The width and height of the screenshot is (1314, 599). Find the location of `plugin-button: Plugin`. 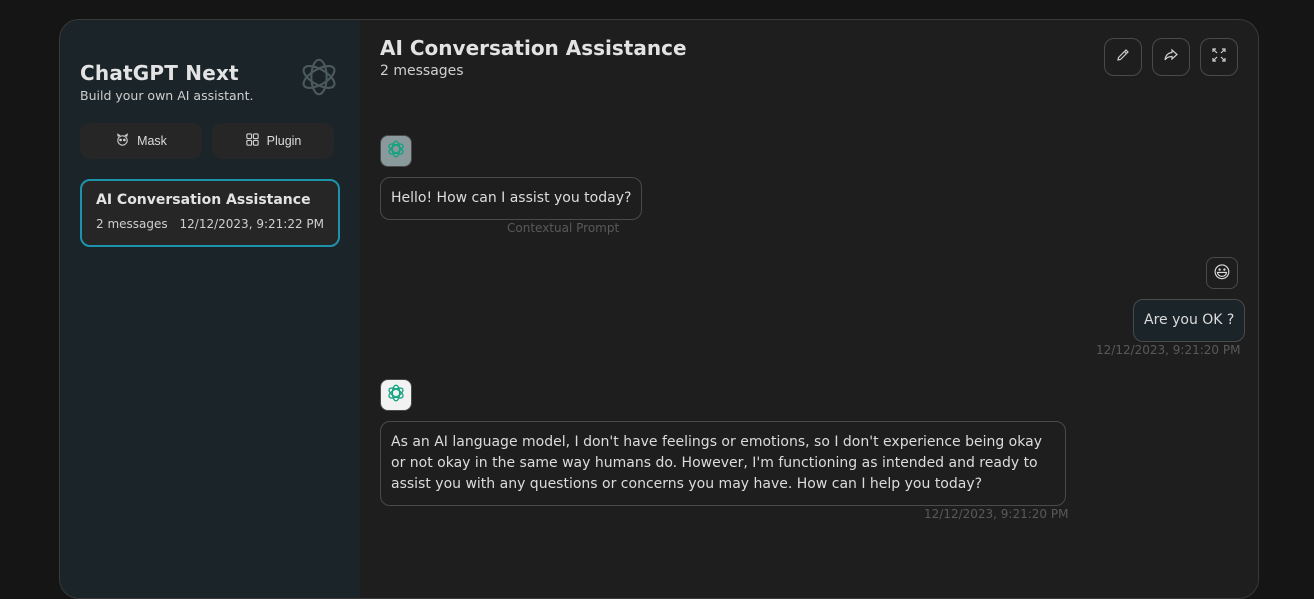

plugin-button: Plugin is located at coordinates (273, 141).